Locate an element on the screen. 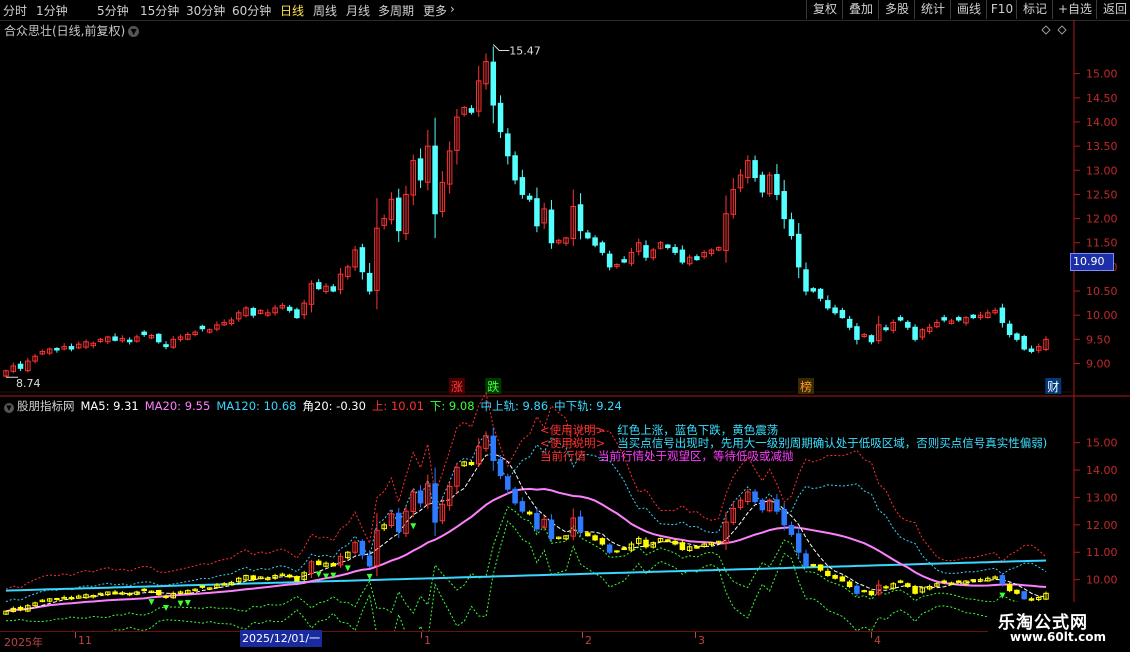  toolbar-button-7: +自选 is located at coordinates (1074, 9).